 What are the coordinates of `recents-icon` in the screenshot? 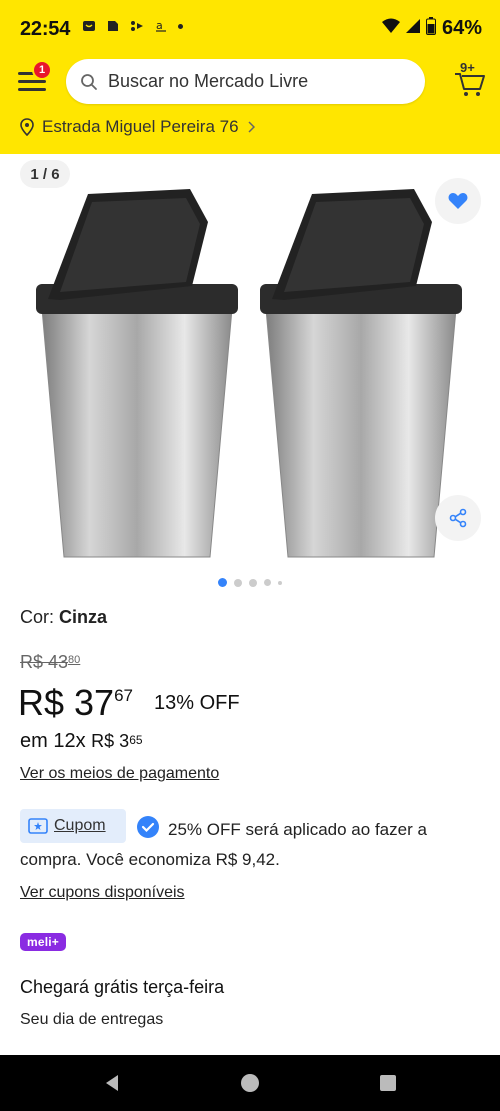 It's located at (388, 1083).